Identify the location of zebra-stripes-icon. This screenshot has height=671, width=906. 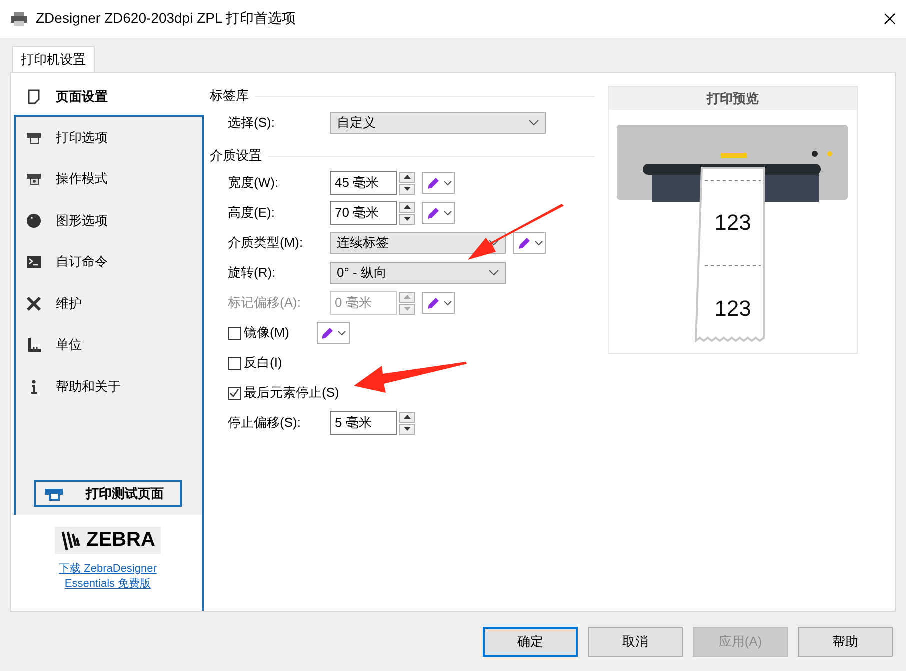
(71, 541).